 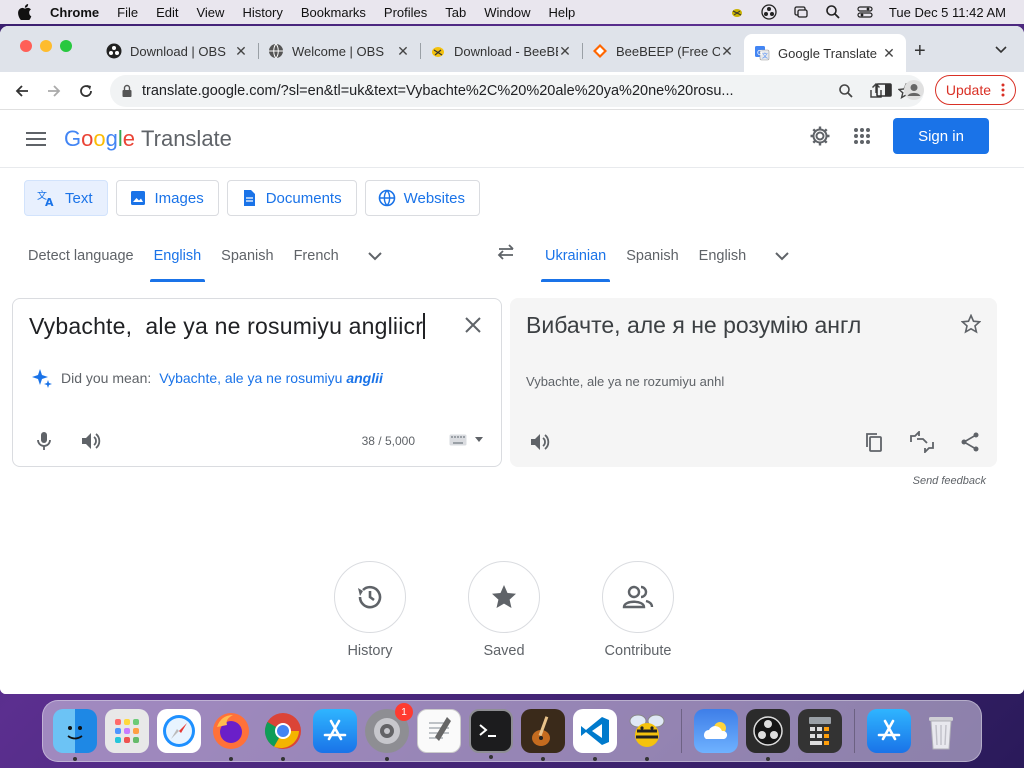 What do you see at coordinates (370, 597) in the screenshot?
I see `history-button` at bounding box center [370, 597].